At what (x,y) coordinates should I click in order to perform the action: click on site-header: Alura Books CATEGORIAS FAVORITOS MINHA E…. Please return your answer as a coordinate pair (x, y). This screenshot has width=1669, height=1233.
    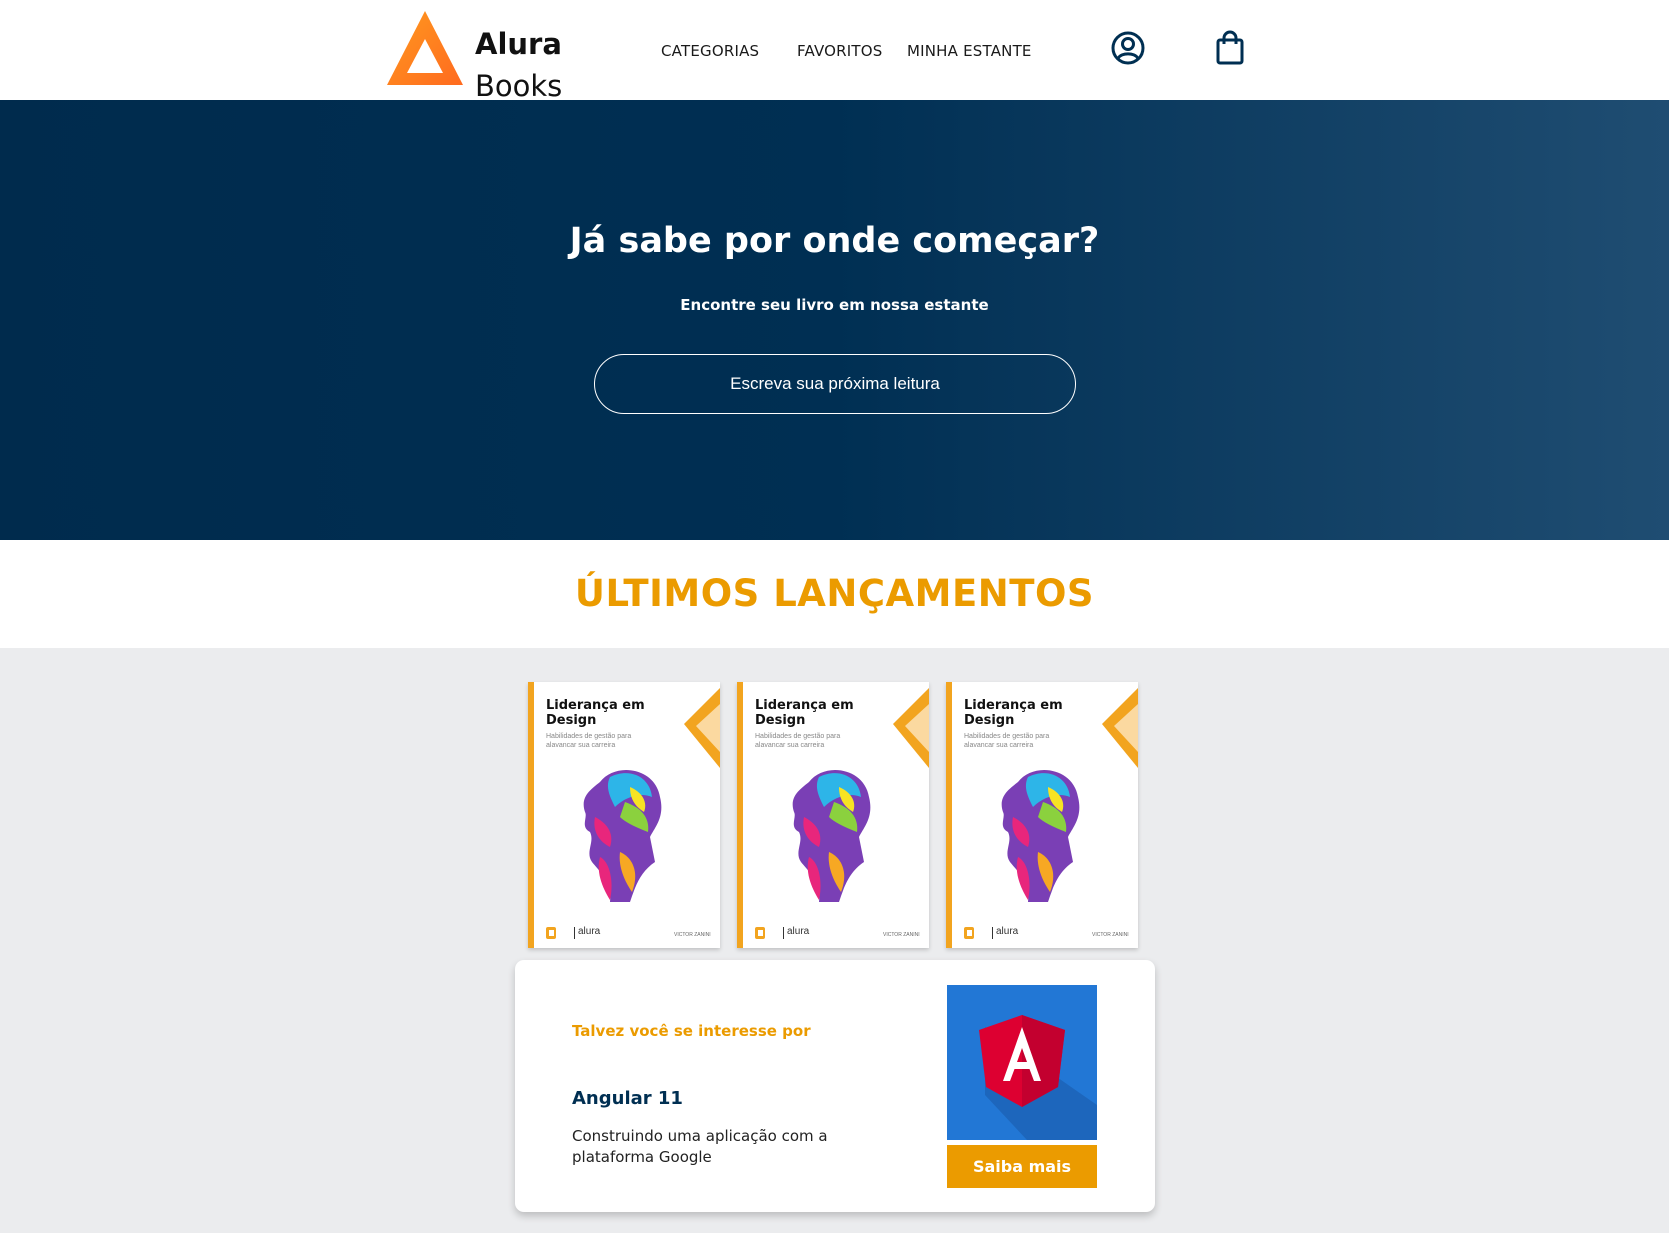
    Looking at the image, I should click on (834, 50).